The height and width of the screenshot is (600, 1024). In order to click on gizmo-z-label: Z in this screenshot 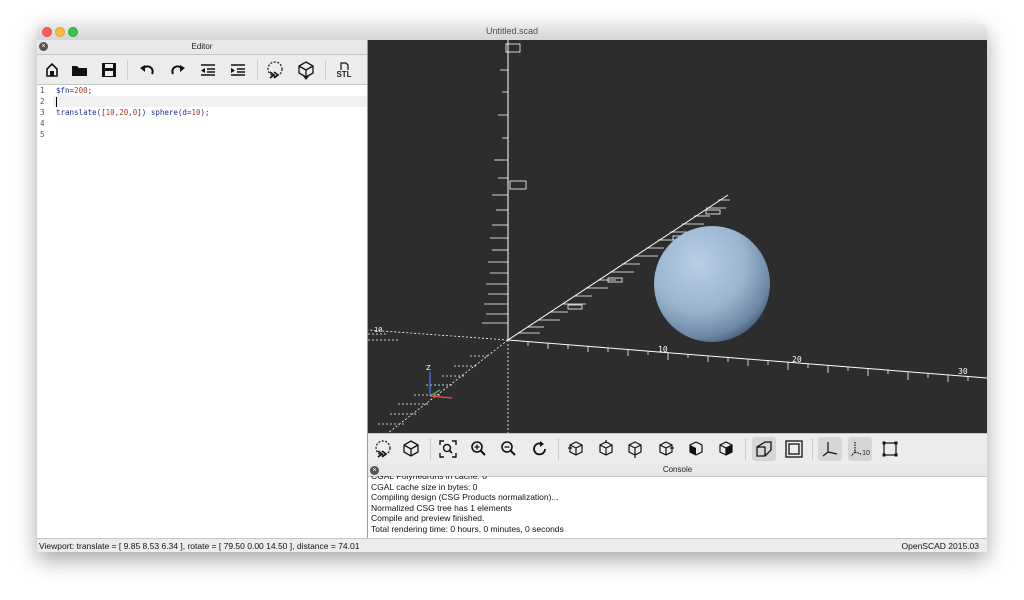, I will do `click(428, 368)`.